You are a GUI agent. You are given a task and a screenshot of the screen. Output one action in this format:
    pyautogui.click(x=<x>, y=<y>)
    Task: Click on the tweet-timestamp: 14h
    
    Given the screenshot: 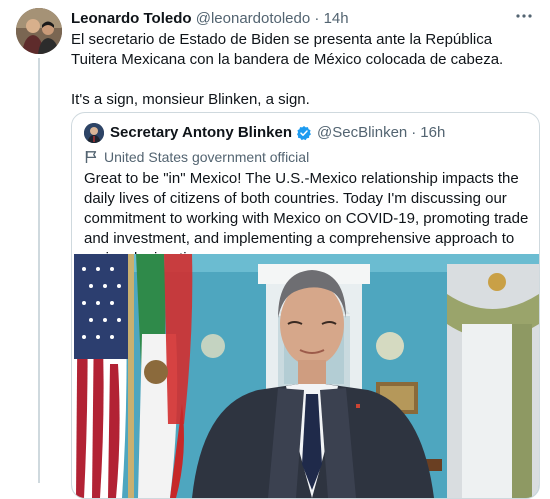 What is the action you would take?
    pyautogui.click(x=336, y=18)
    